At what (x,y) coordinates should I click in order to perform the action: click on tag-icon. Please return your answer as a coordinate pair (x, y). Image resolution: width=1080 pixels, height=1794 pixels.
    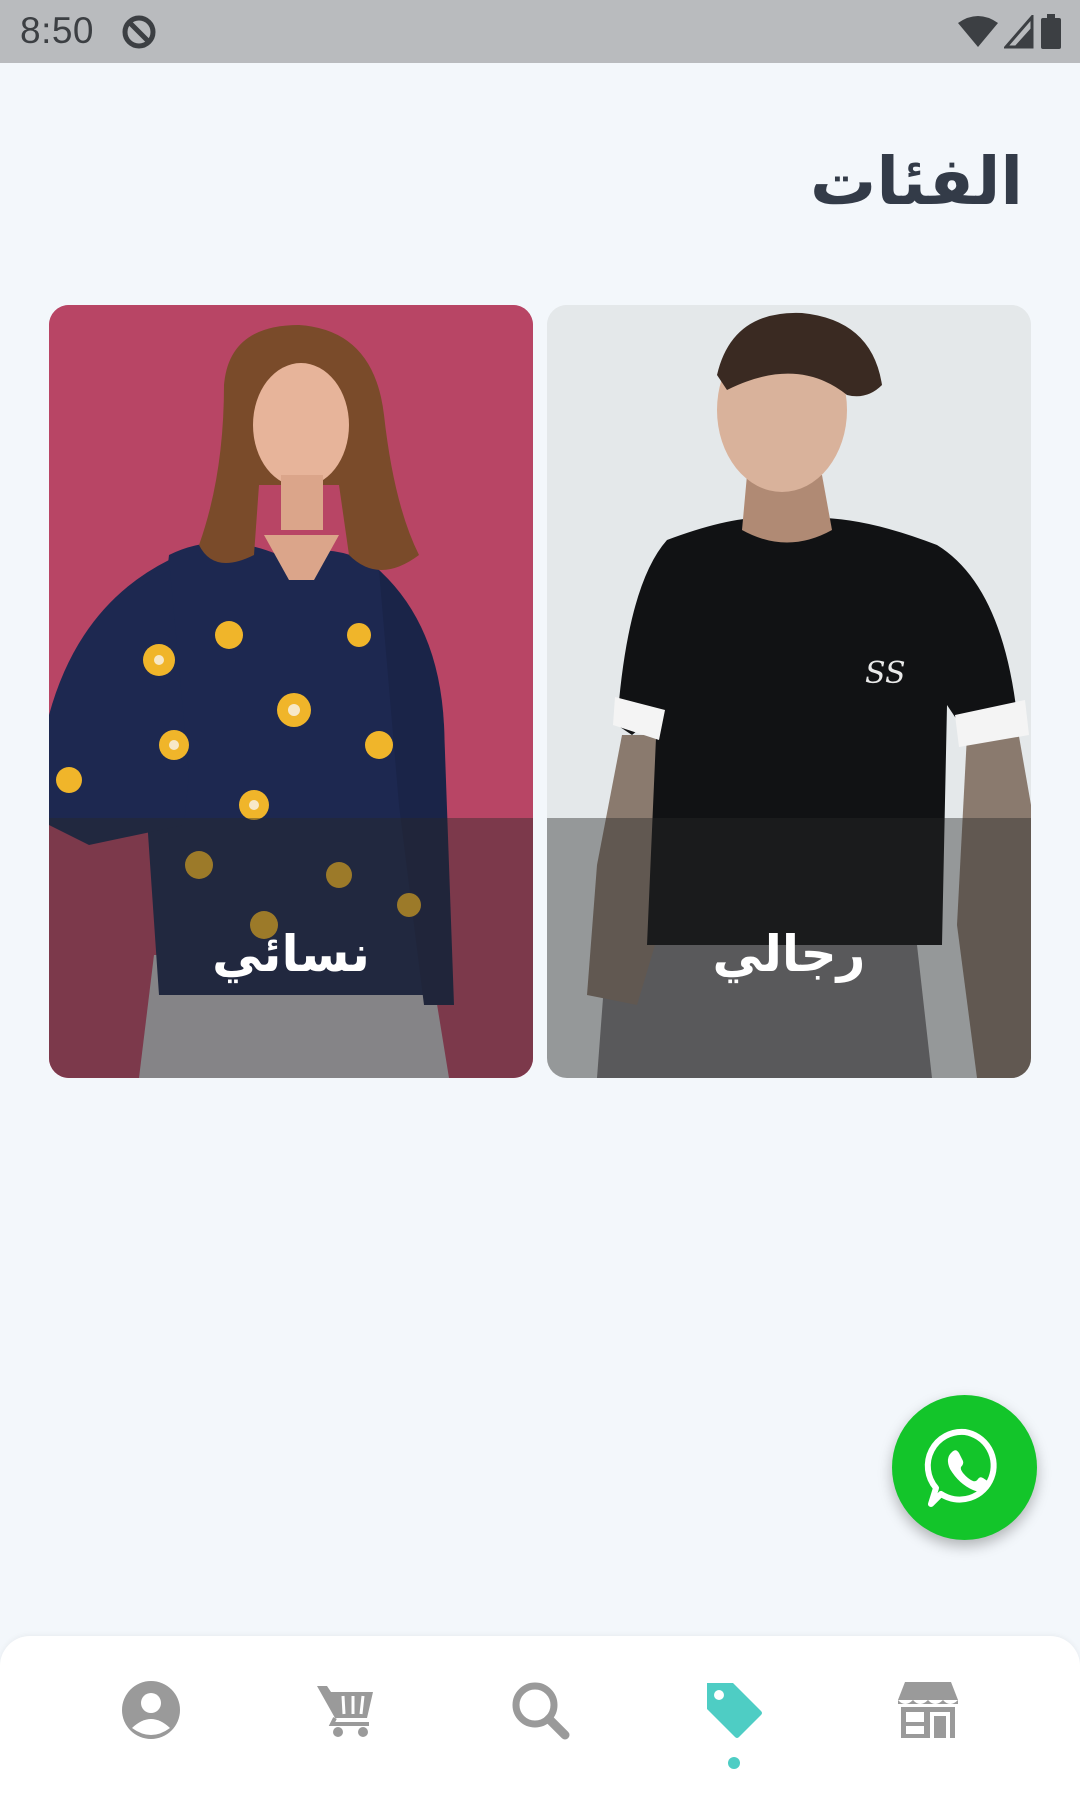
    Looking at the image, I should click on (734, 1710).